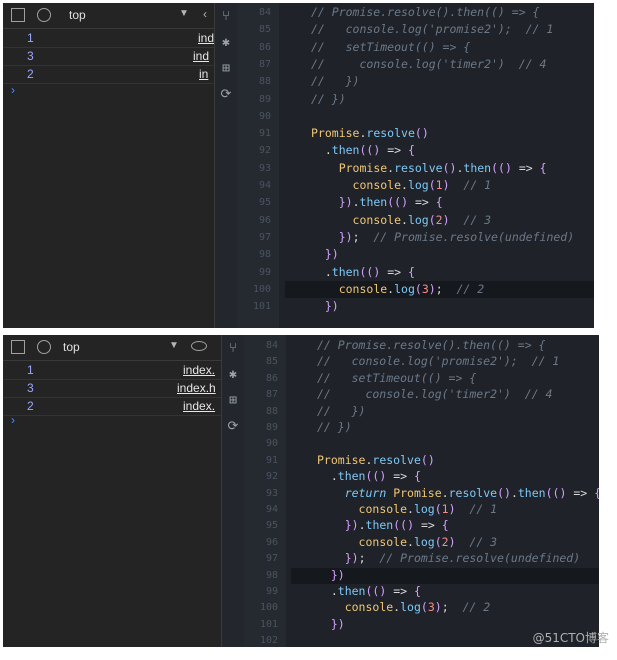 The width and height of the screenshot is (617, 660). Describe the element at coordinates (108, 38) in the screenshot. I see `log-row: 1 ind` at that location.